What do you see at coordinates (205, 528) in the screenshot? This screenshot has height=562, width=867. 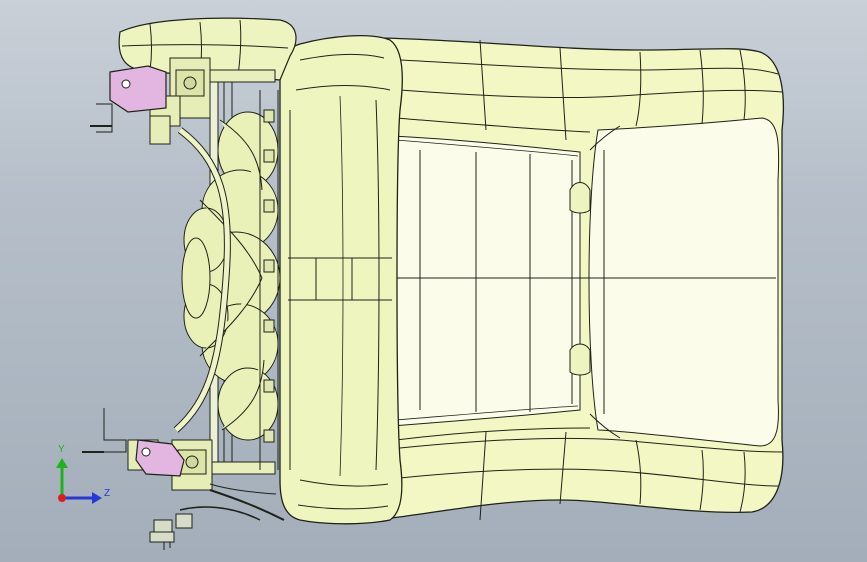 I see `wire-connector` at bounding box center [205, 528].